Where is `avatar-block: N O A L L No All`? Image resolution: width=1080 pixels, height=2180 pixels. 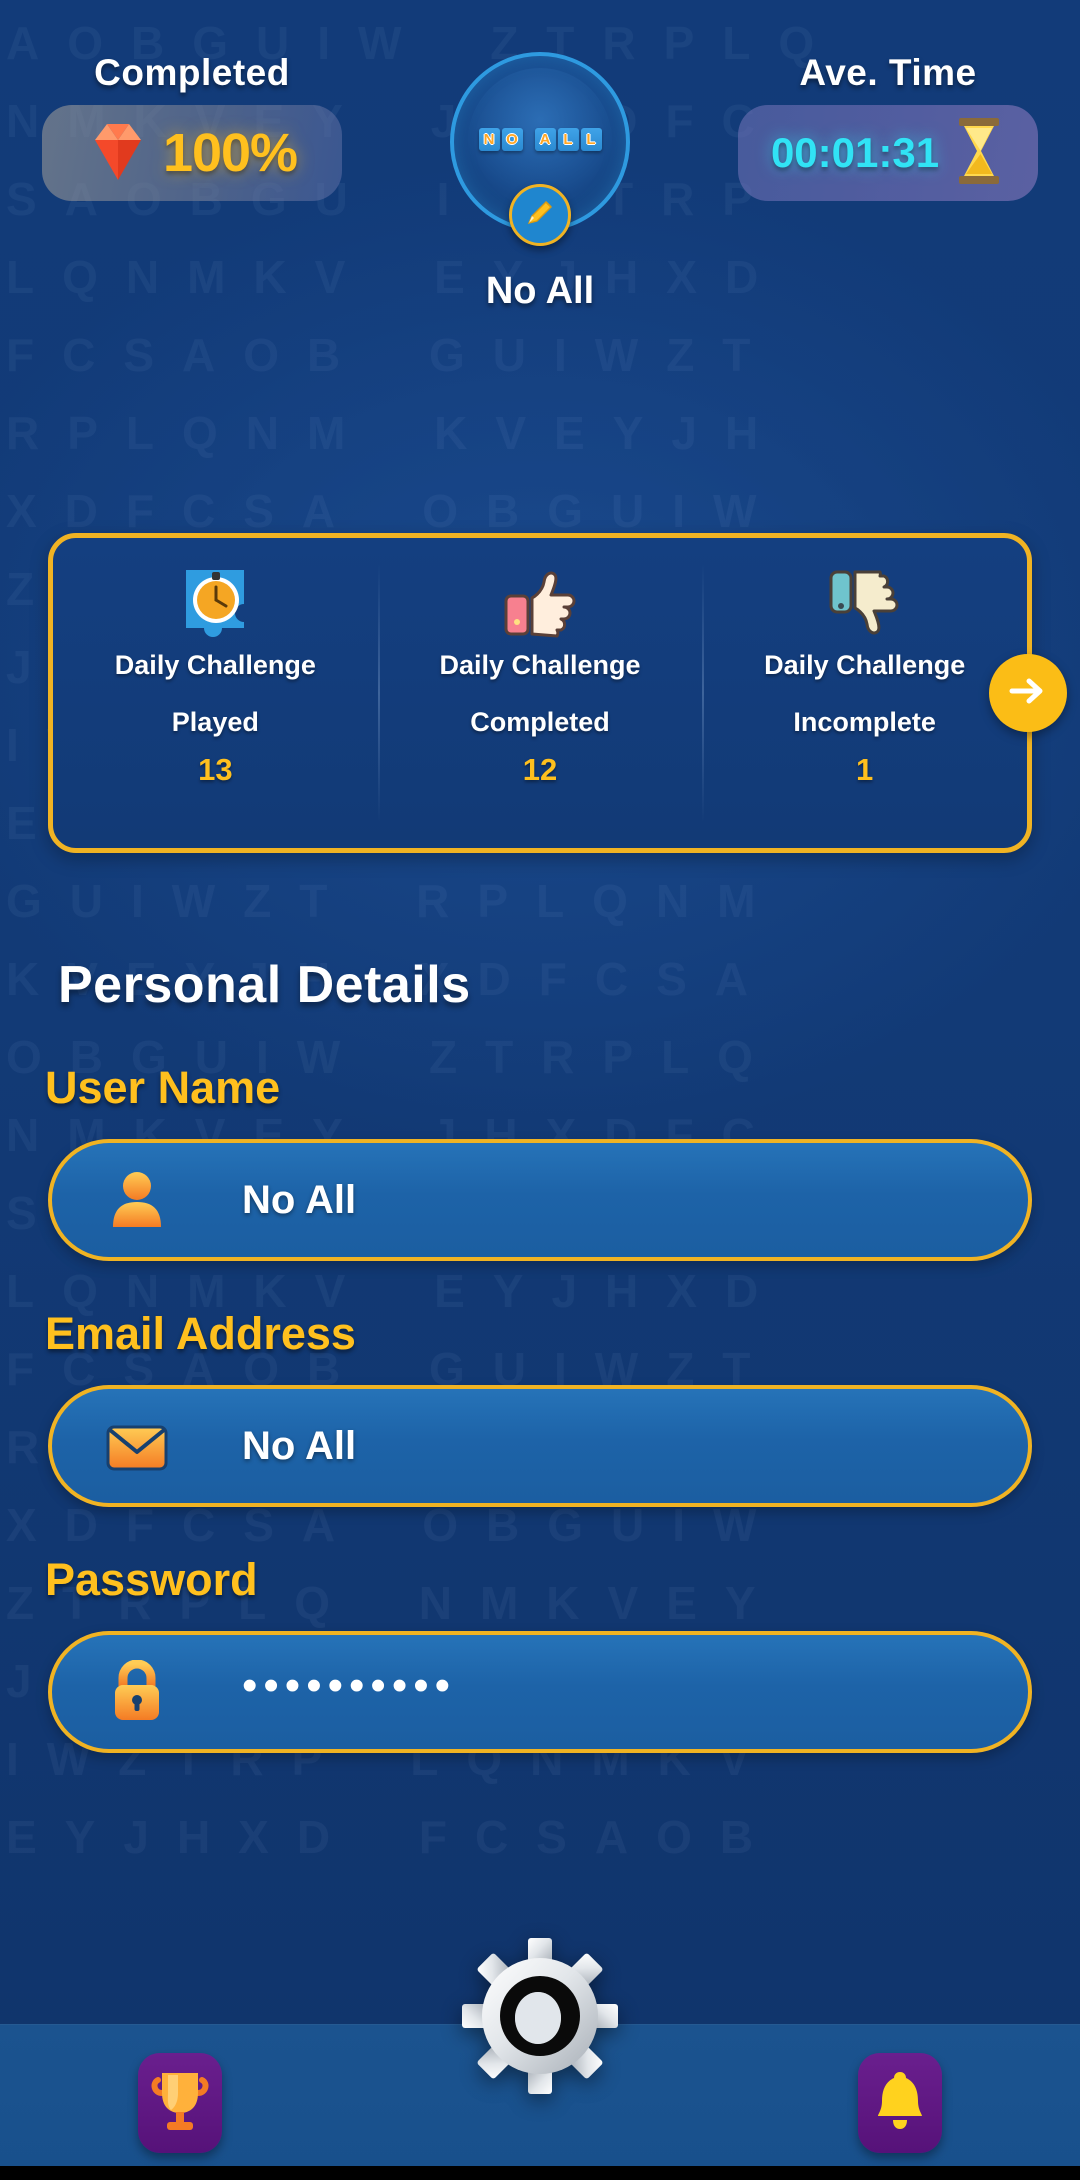
avatar-block: N O A L L No All is located at coordinates (540, 182).